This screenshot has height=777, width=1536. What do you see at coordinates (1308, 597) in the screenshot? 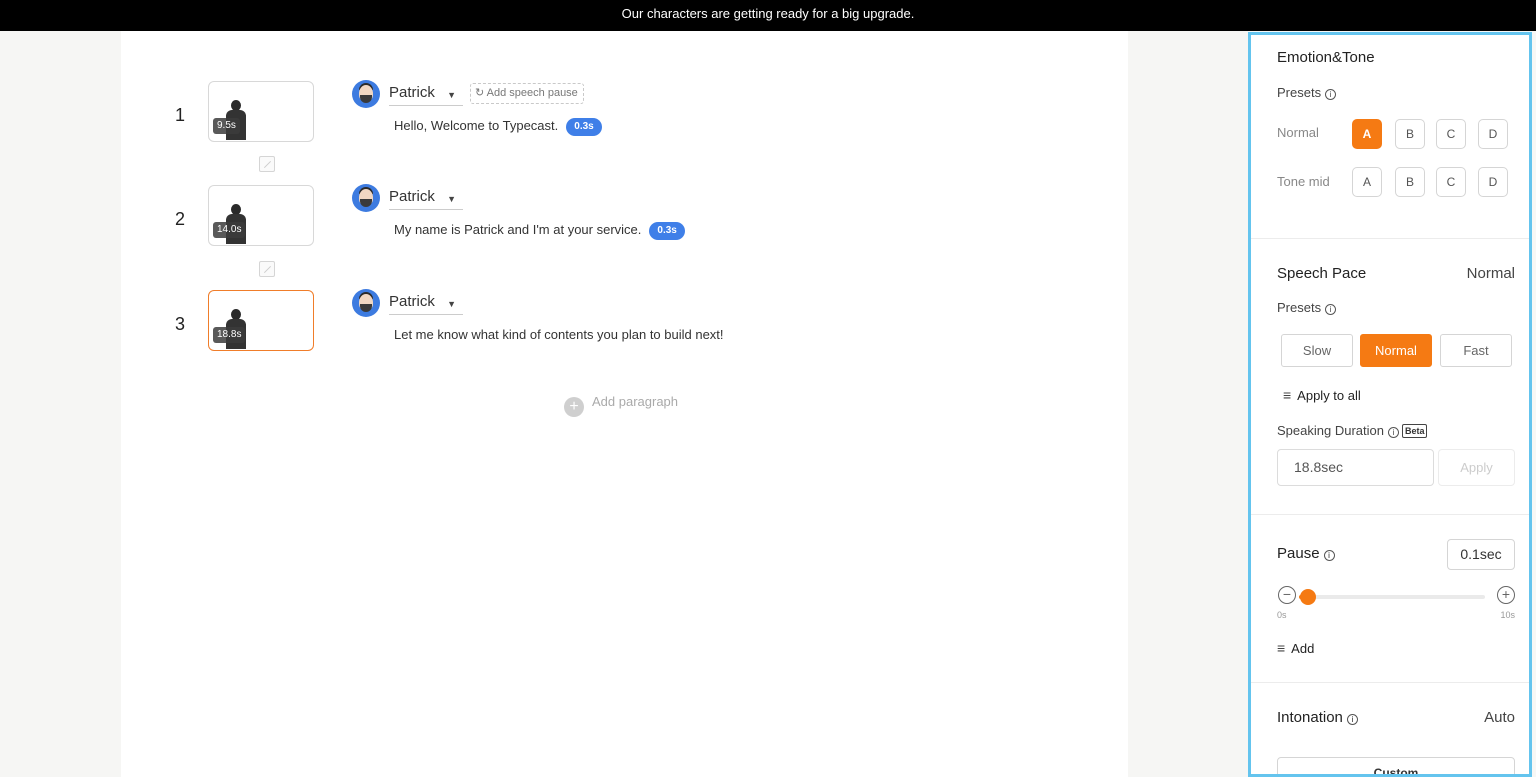
I see `pause-slider-knob` at bounding box center [1308, 597].